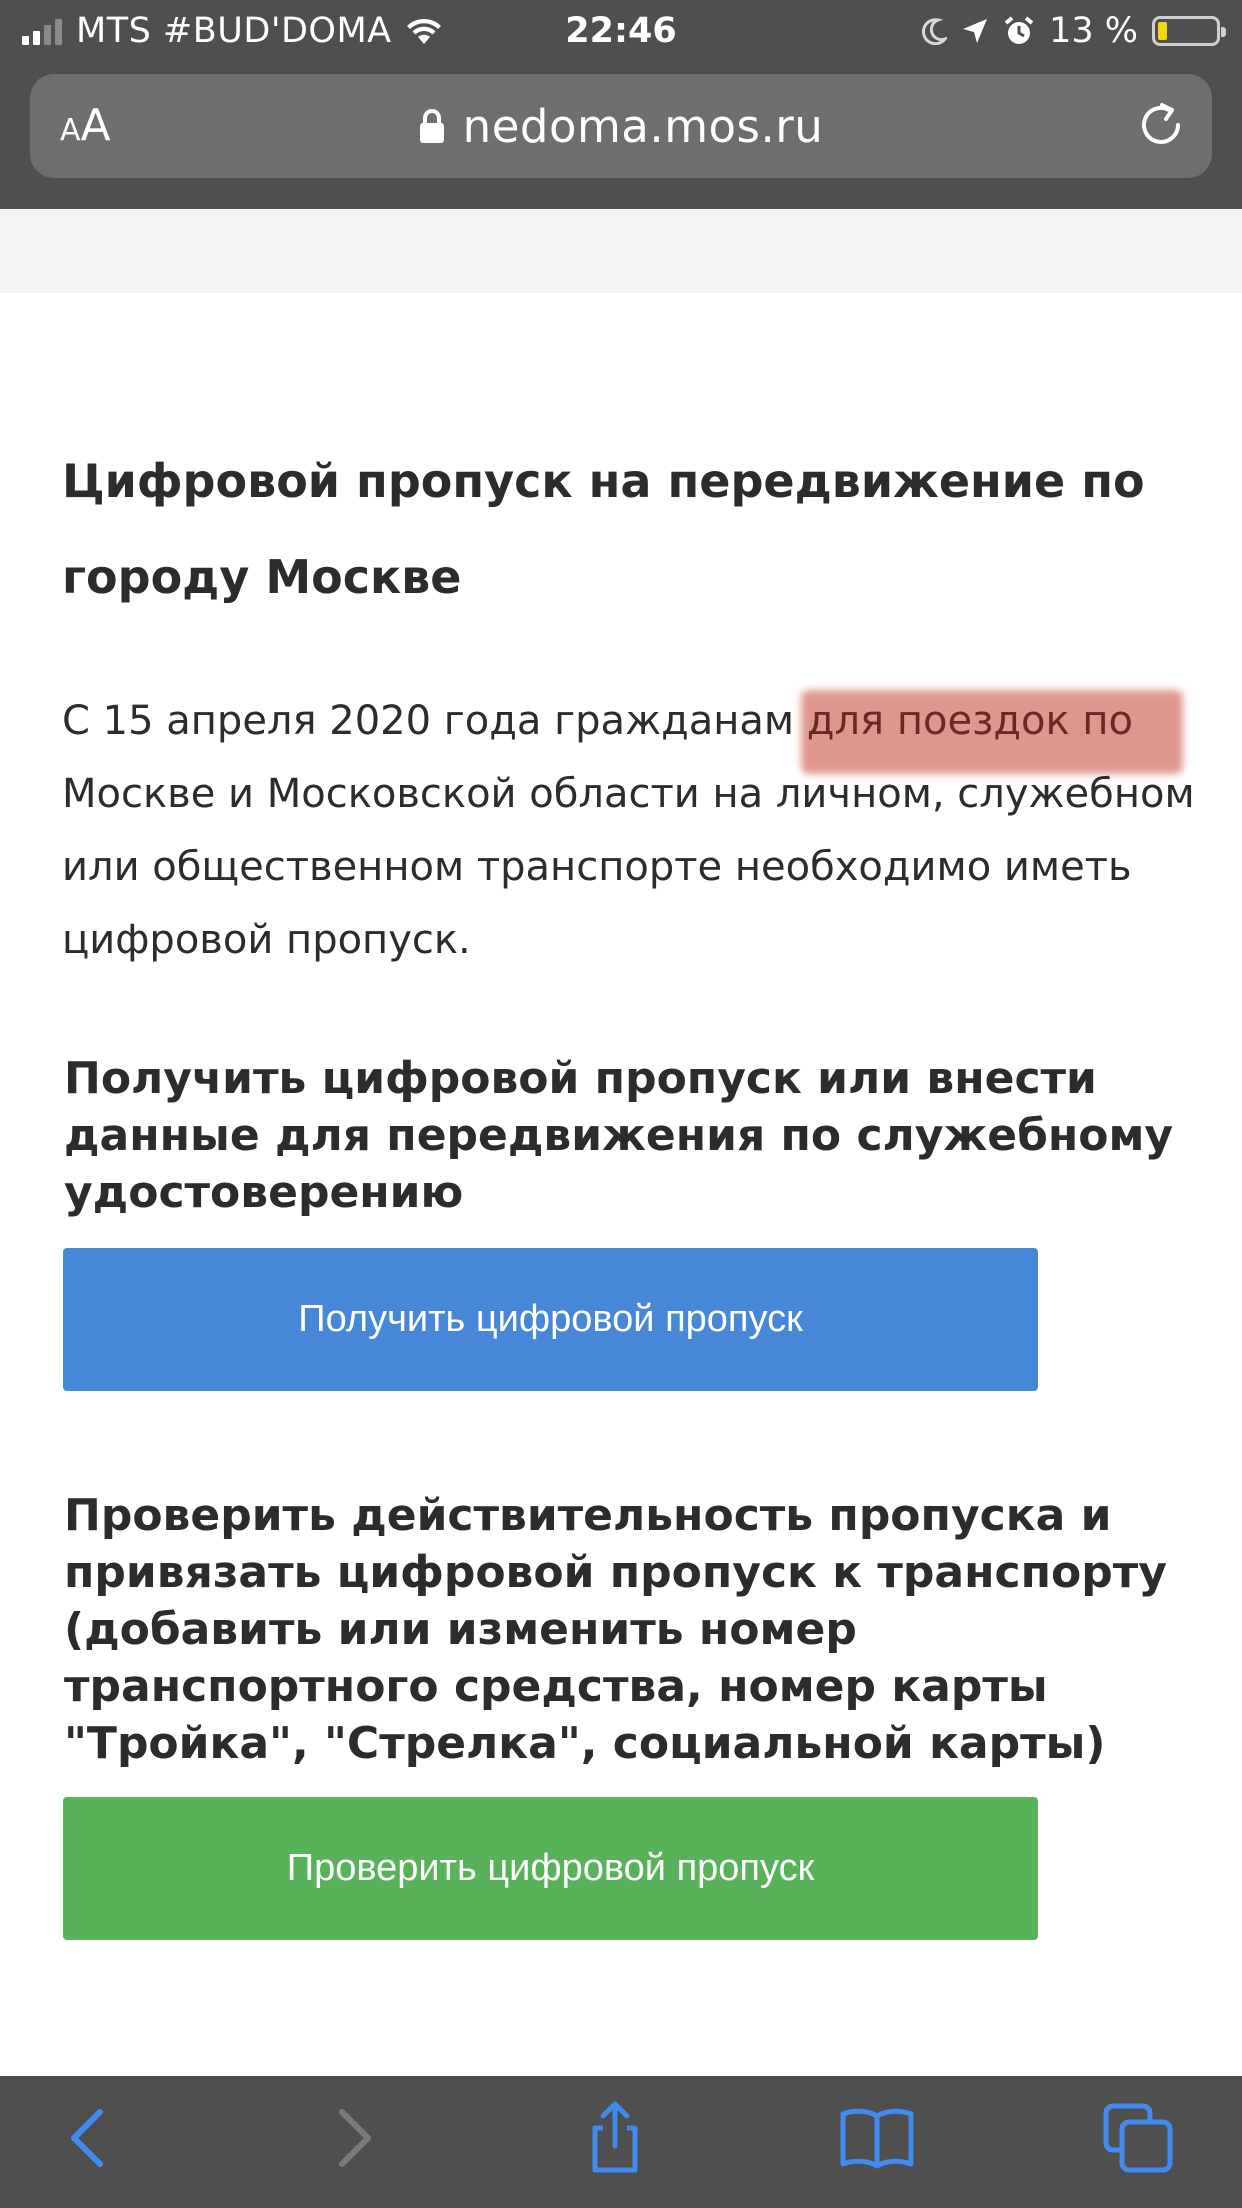 Image resolution: width=1242 pixels, height=2208 pixels. What do you see at coordinates (1161, 125) in the screenshot?
I see `reload-icon` at bounding box center [1161, 125].